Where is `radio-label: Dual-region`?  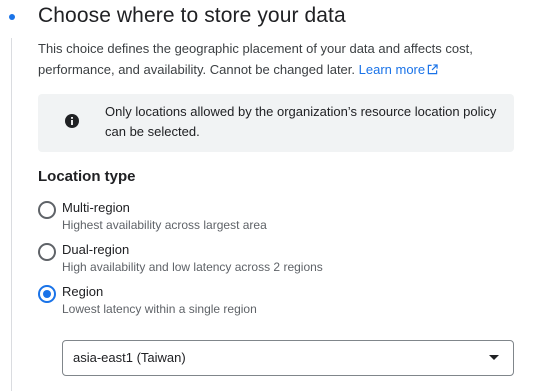 radio-label: Dual-region is located at coordinates (96, 249).